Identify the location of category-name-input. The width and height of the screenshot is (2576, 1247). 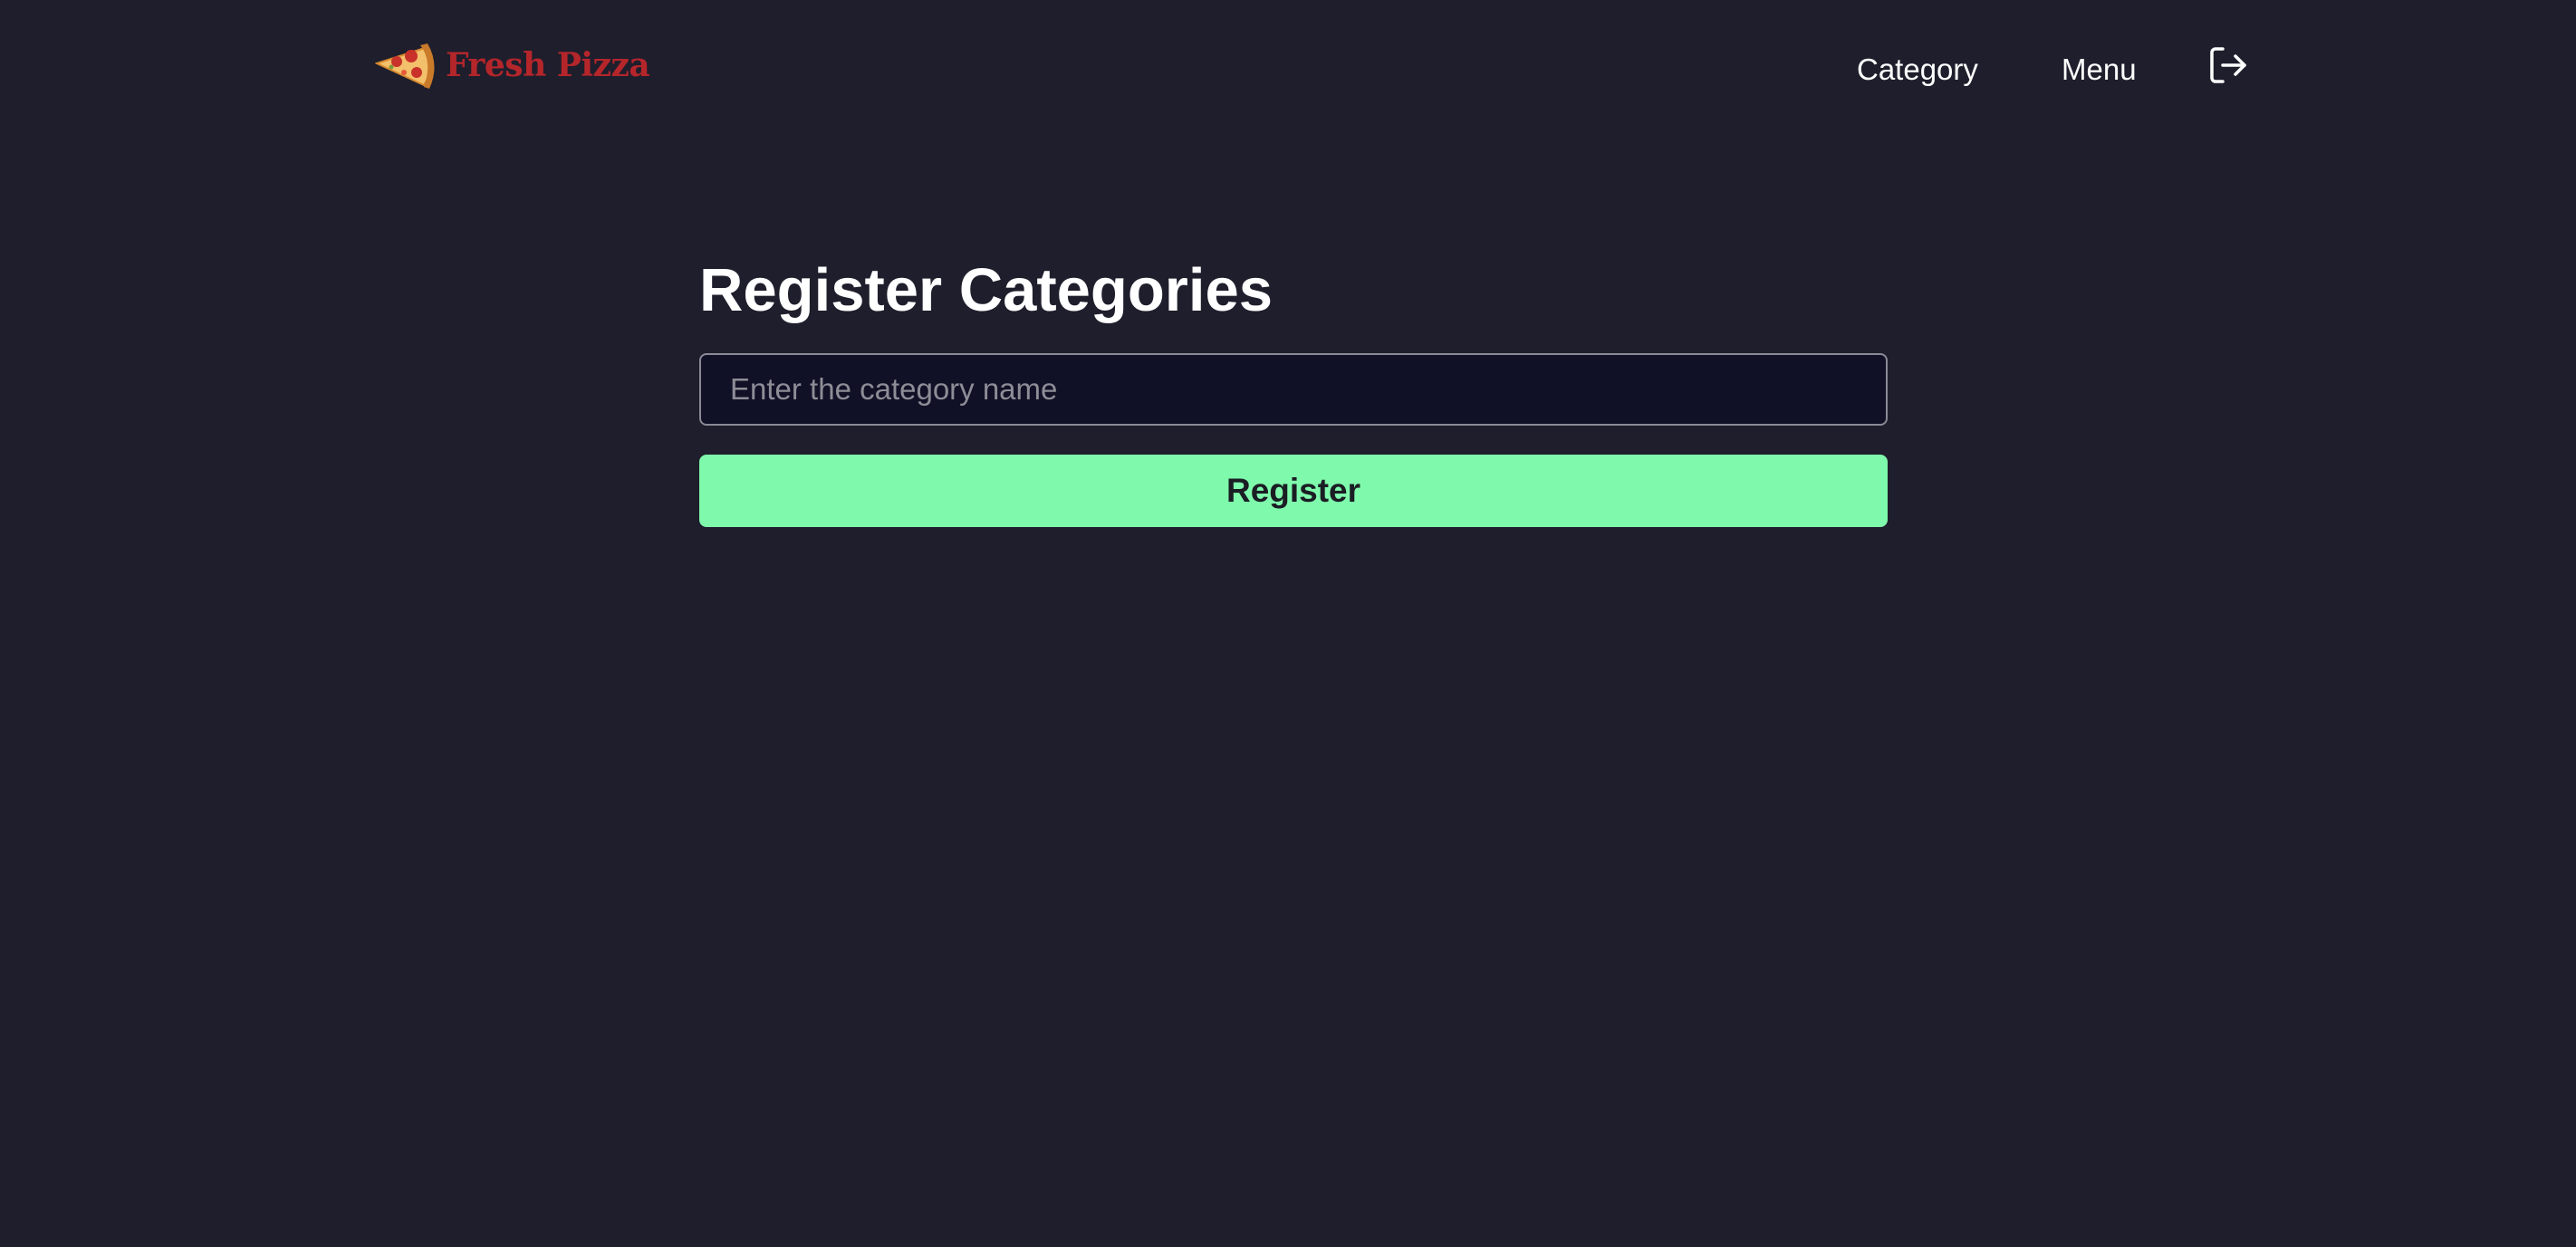
(1293, 389).